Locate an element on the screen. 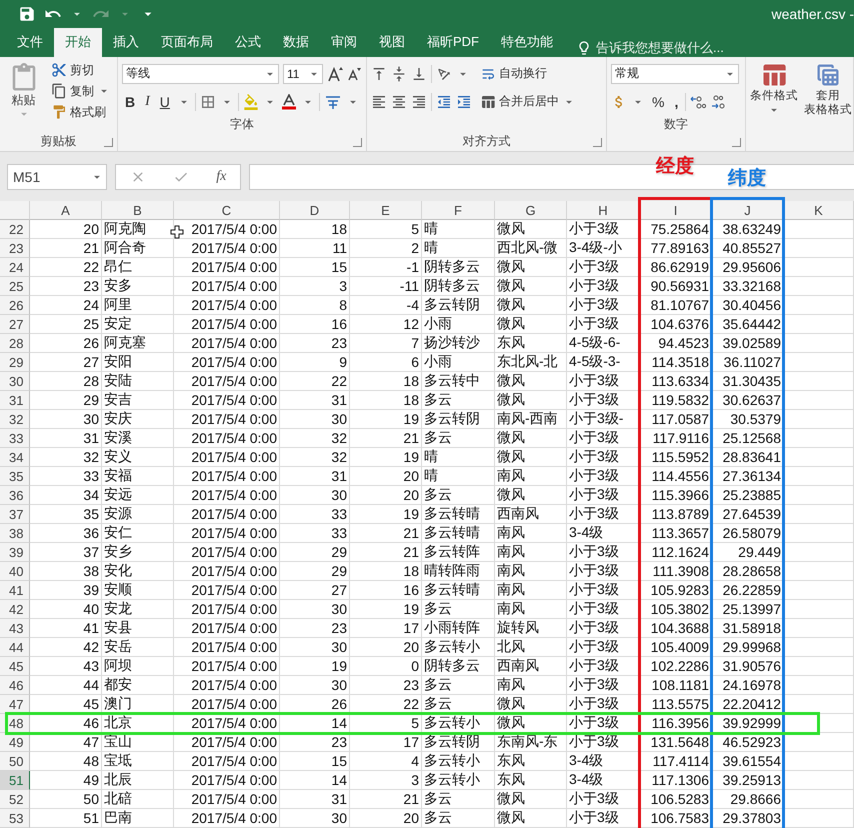 This screenshot has width=854, height=828. format-painter-button: 格式刷 is located at coordinates (81, 112).